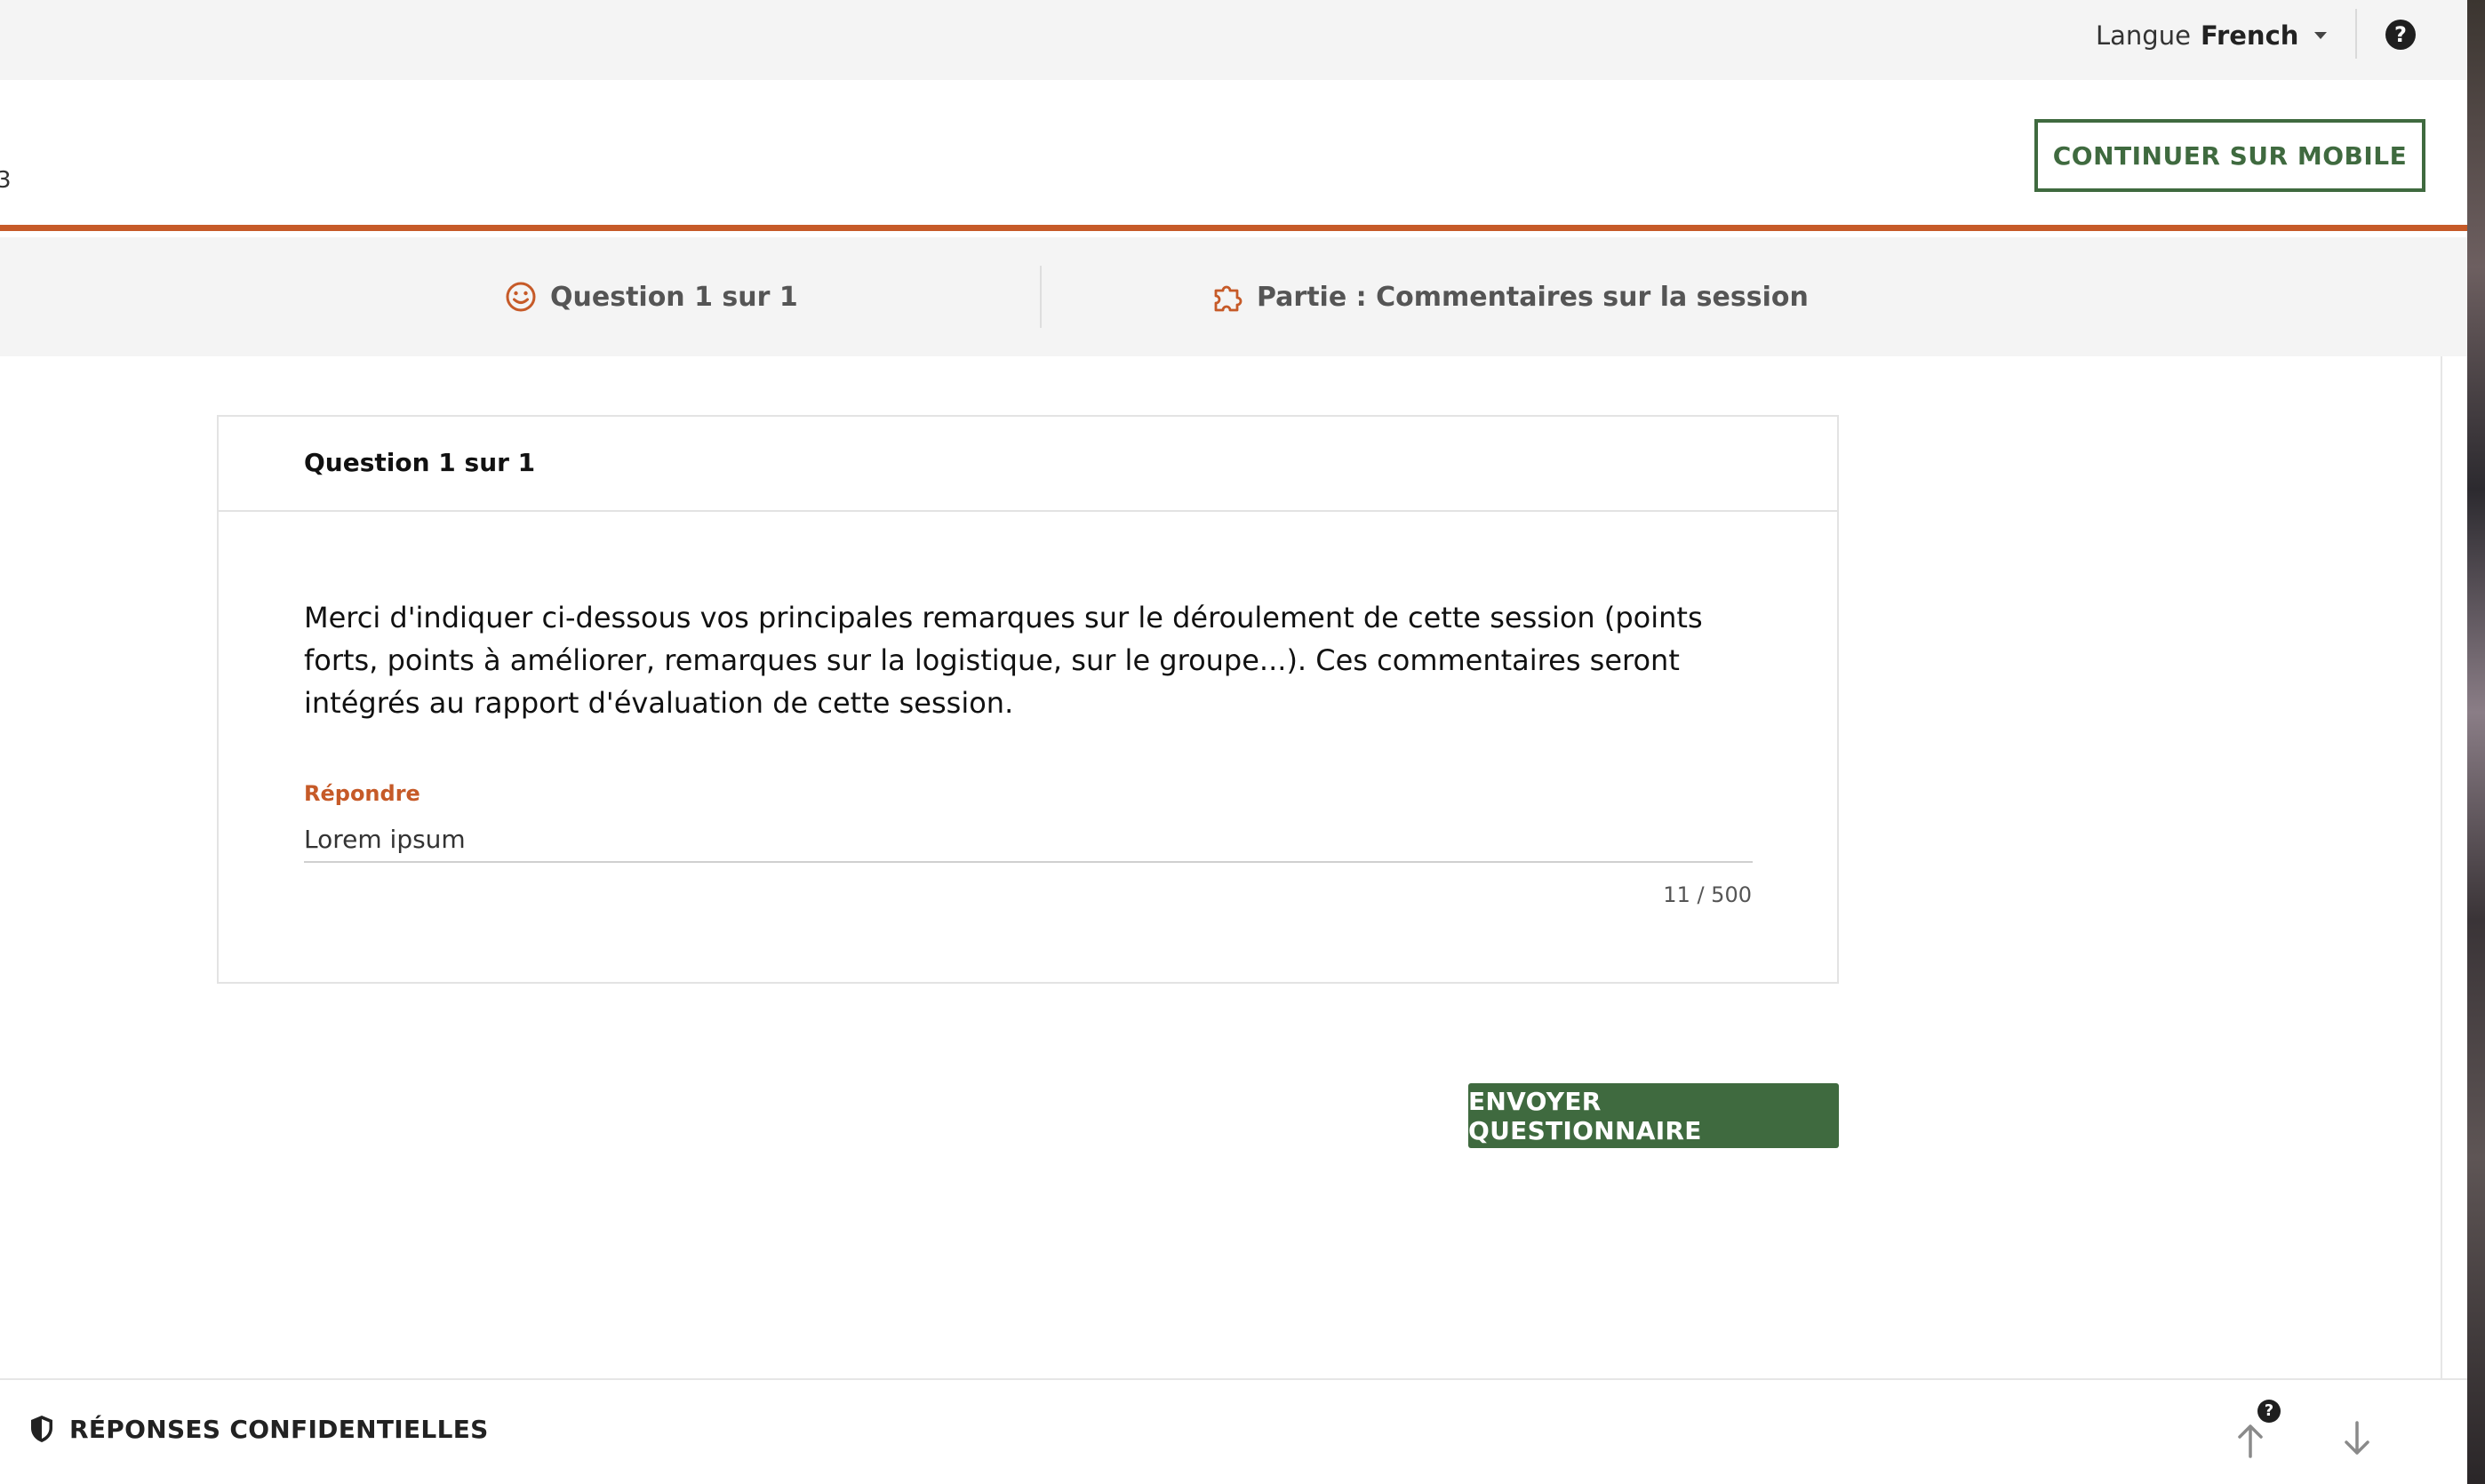 The height and width of the screenshot is (1484, 2485). Describe the element at coordinates (2356, 34) in the screenshot. I see `topbar-divider` at that location.